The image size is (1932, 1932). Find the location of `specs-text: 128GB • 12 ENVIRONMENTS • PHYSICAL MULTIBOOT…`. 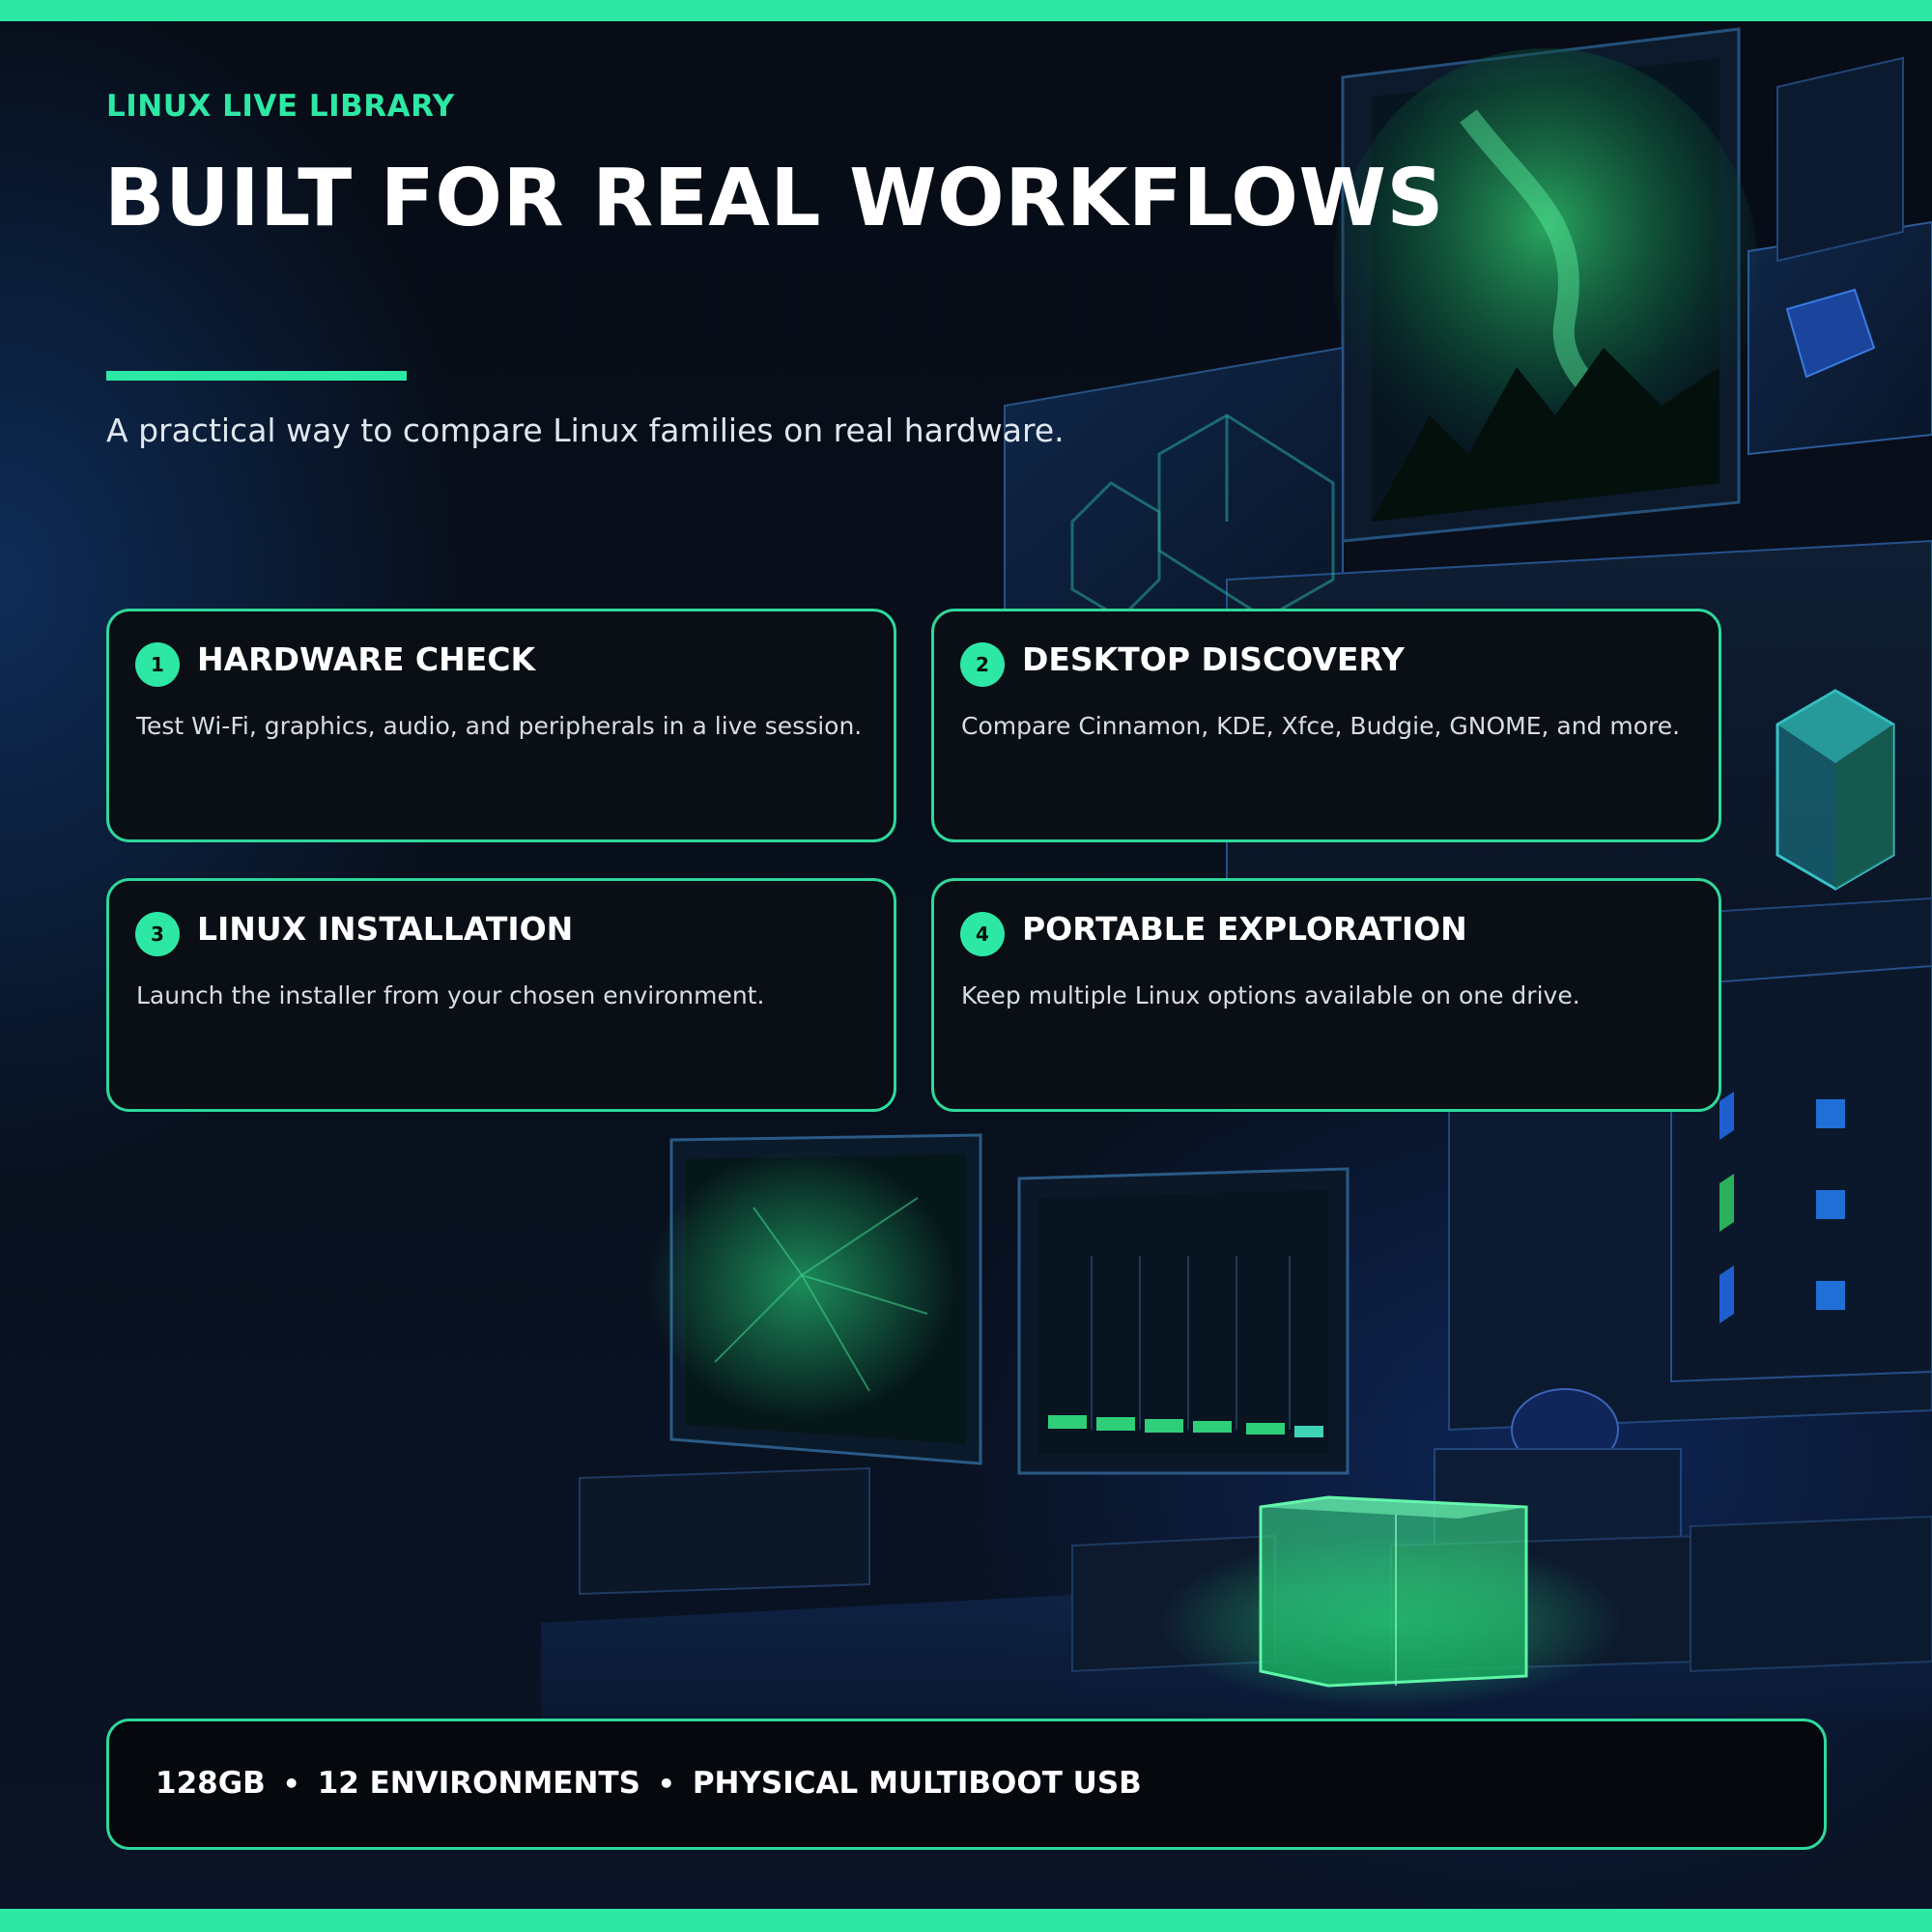

specs-text: 128GB • 12 ENVIRONMENTS • PHYSICAL MULTIBOOT… is located at coordinates (649, 1783).